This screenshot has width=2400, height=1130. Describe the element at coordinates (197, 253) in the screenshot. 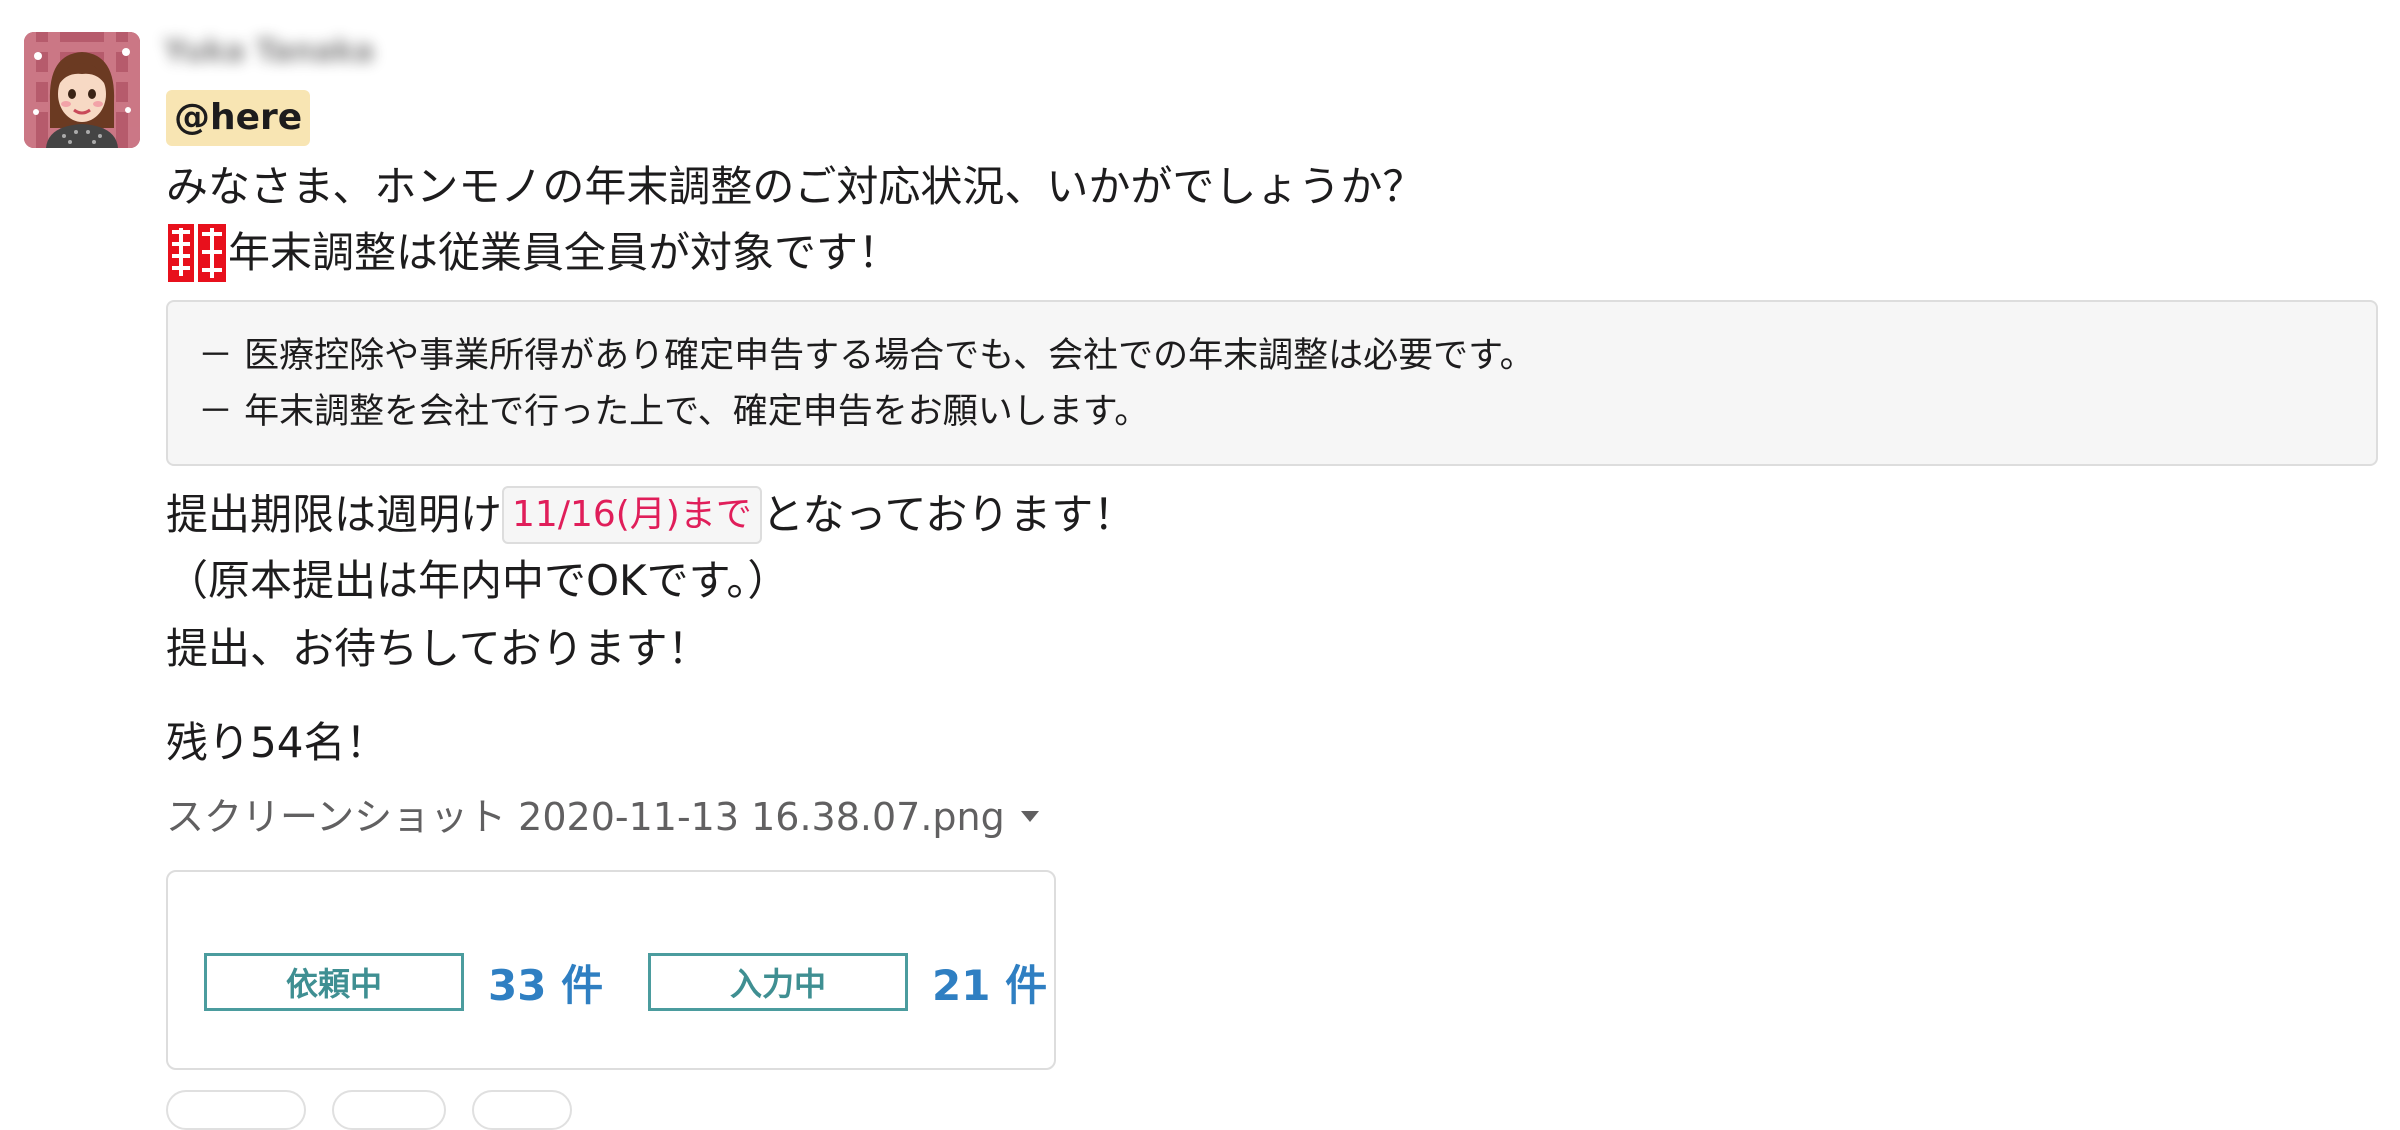

I see `kanji-emoji-icon` at that location.